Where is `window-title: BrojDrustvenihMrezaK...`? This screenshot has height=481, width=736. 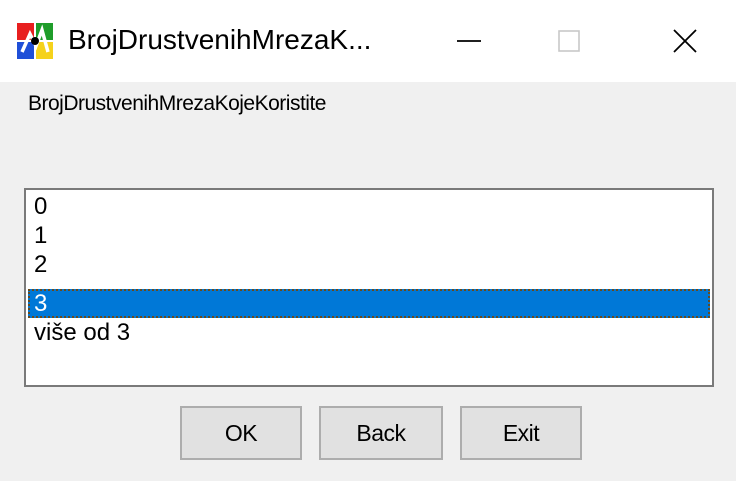
window-title: BrojDrustvenihMrezaK... is located at coordinates (220, 39).